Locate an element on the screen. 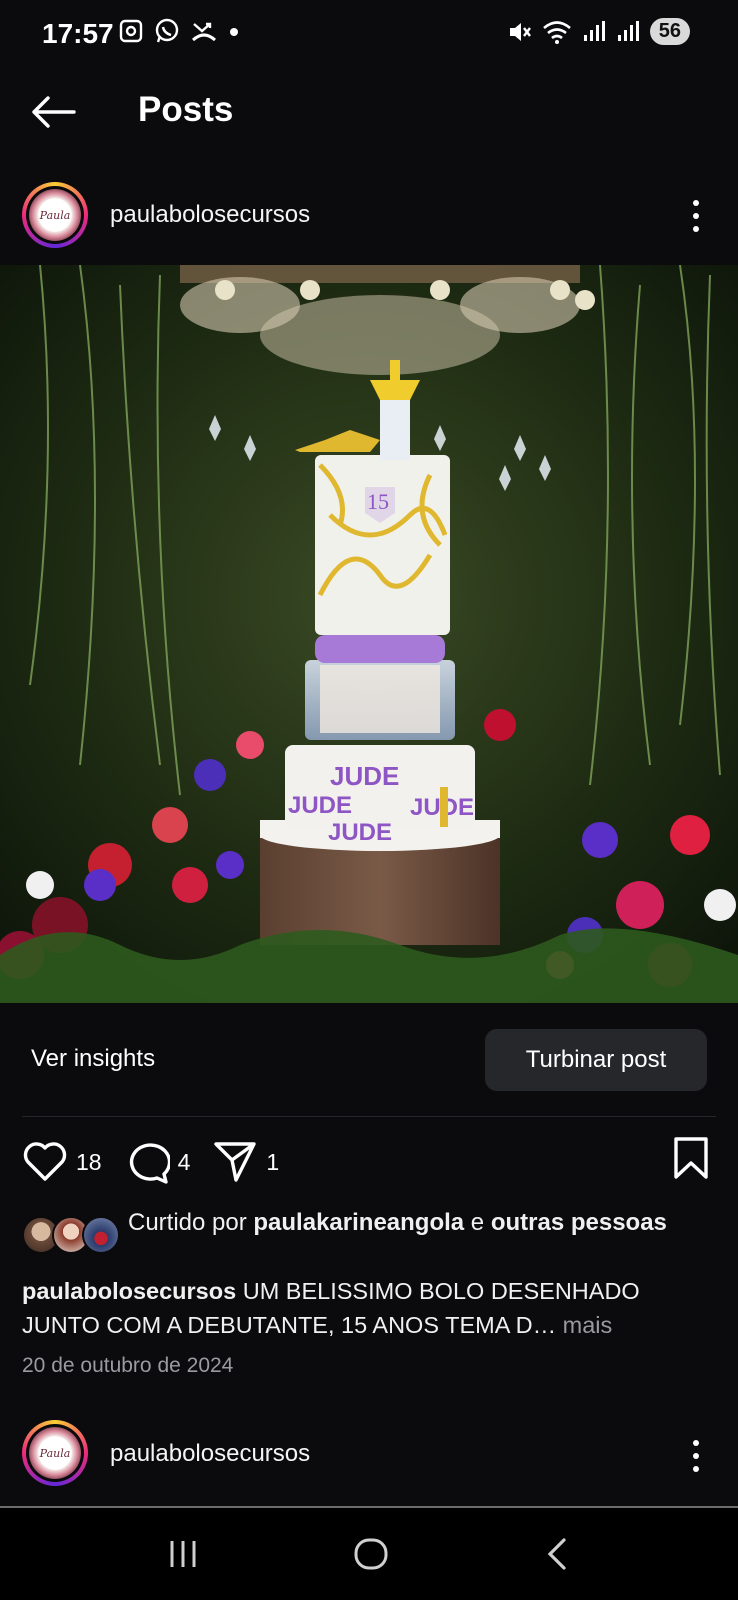 The image size is (738, 1600). back-arrow-icon is located at coordinates (54, 112).